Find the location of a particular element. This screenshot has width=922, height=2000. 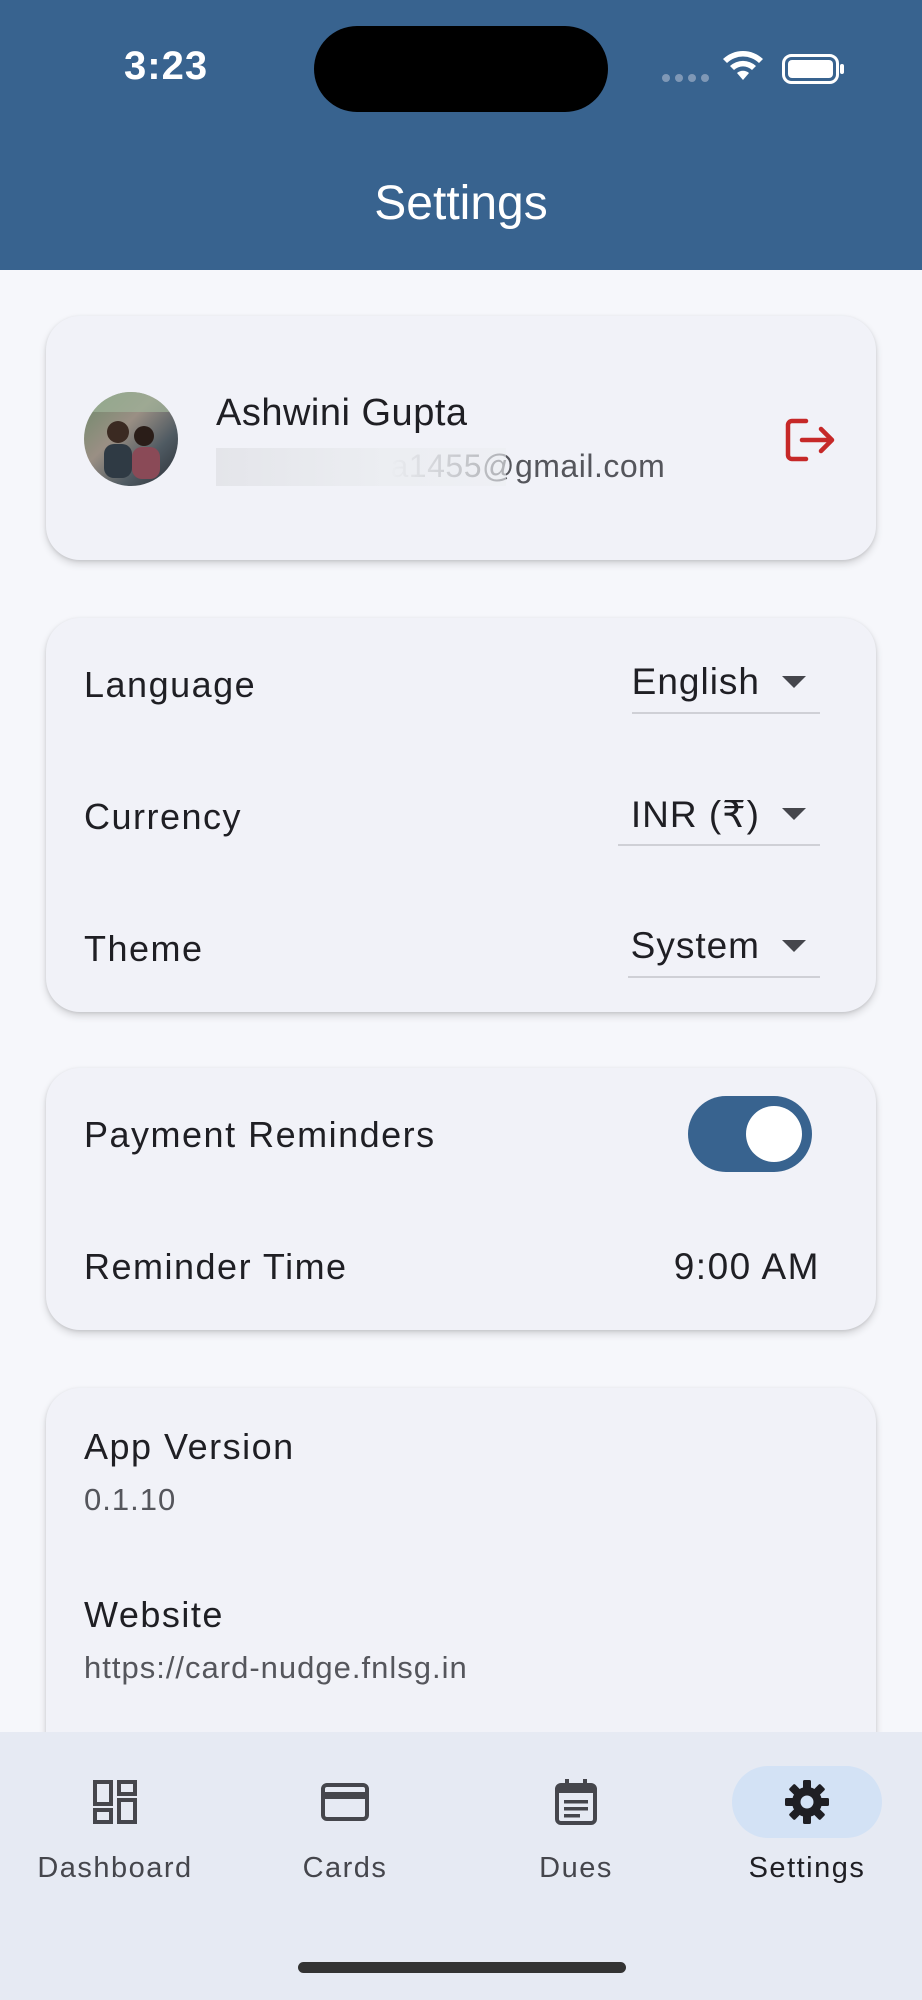

website-label: Website is located at coordinates (154, 1614).